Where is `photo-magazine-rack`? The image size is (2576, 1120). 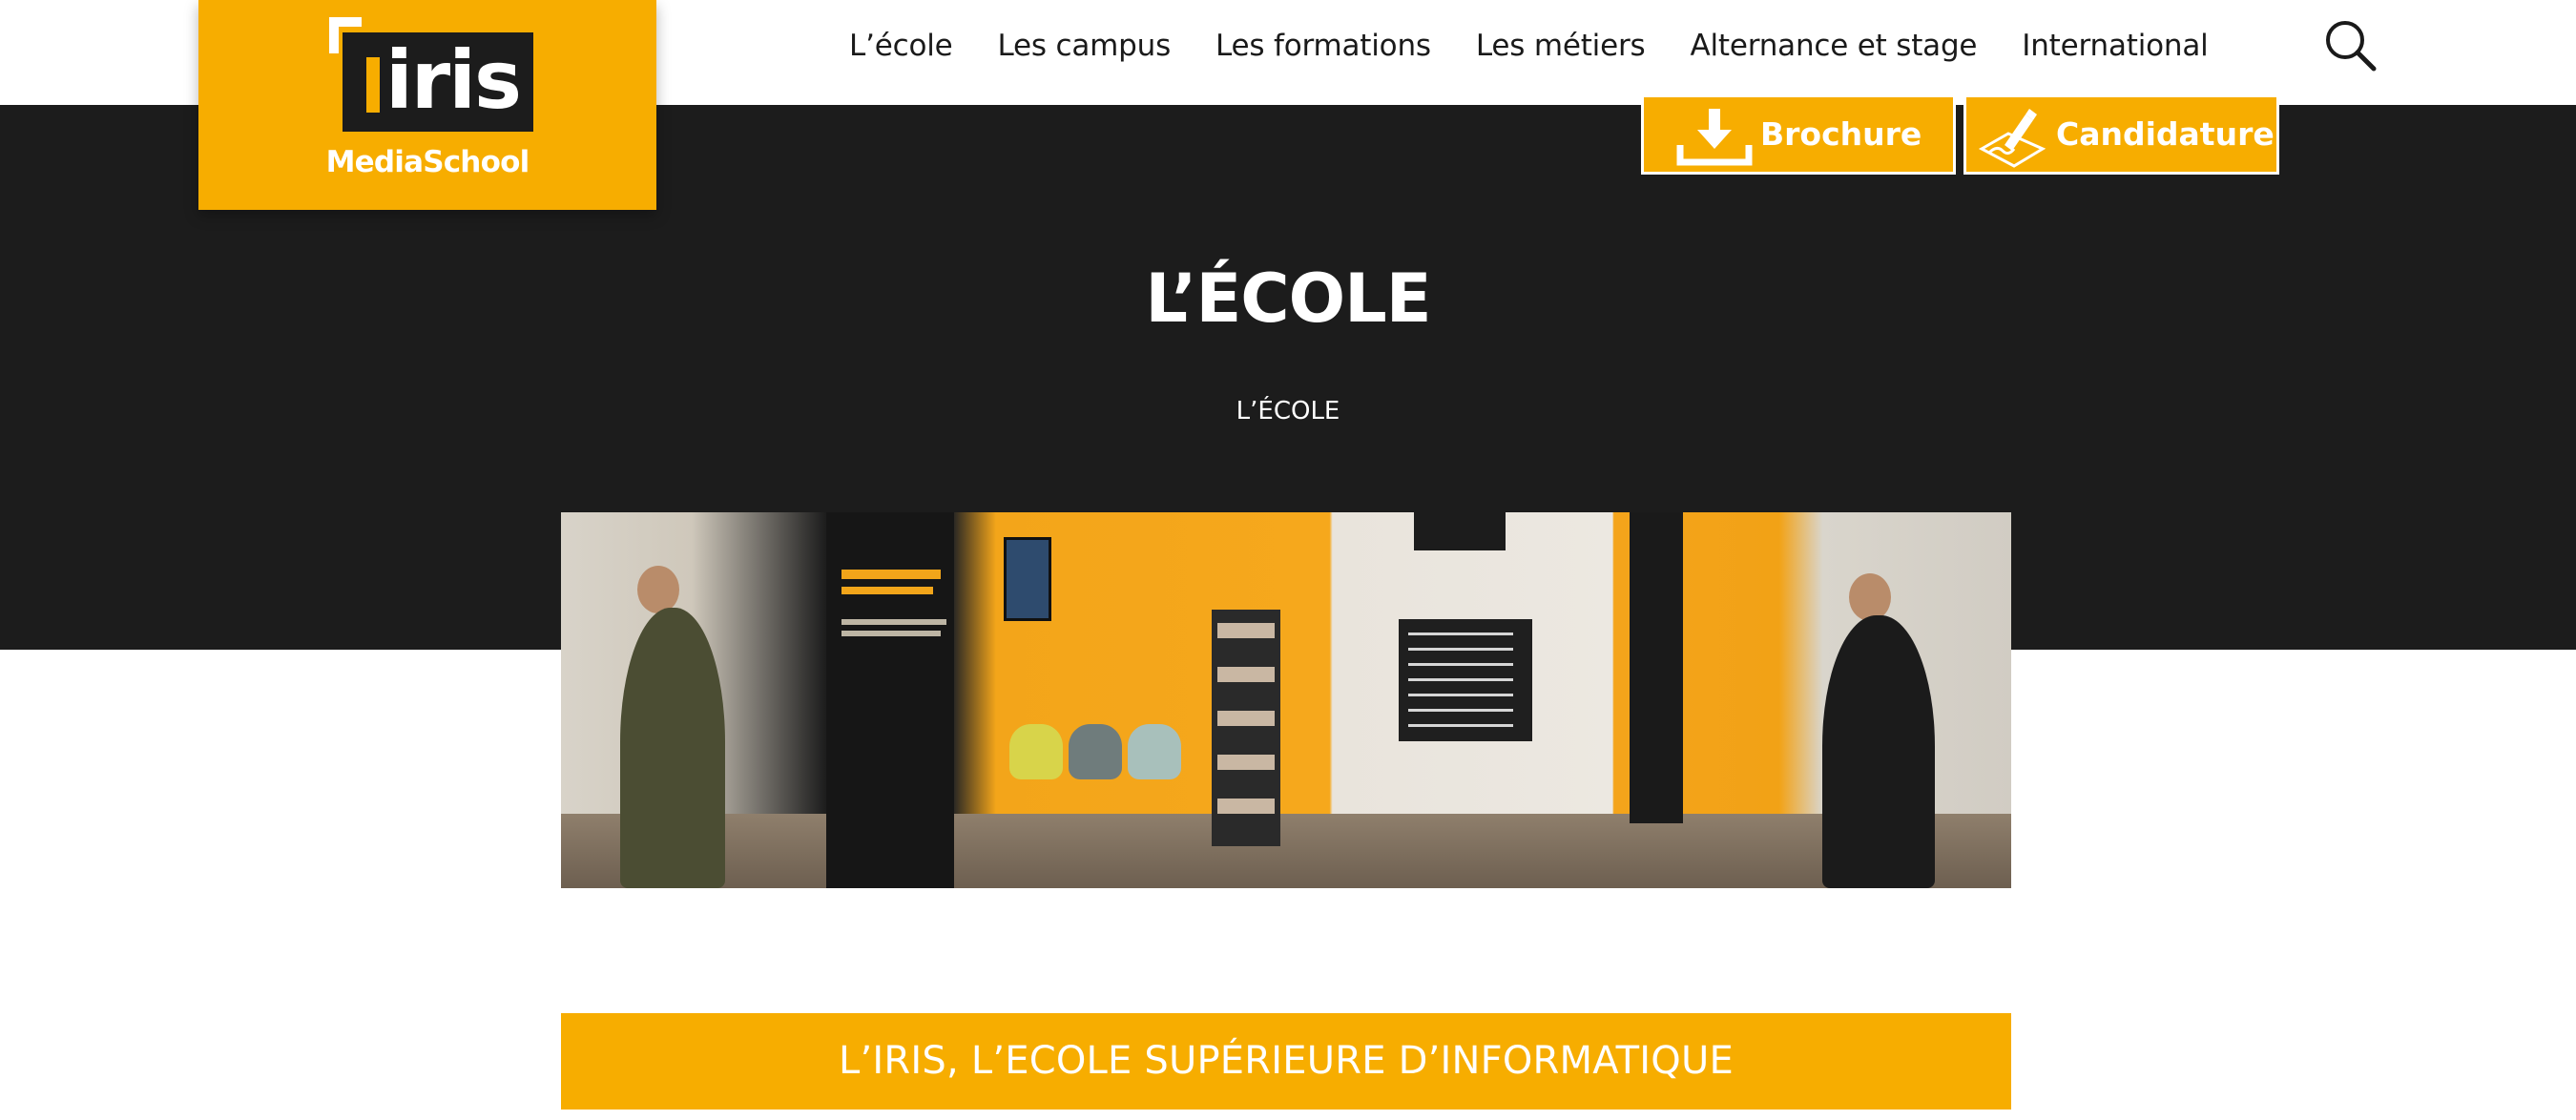 photo-magazine-rack is located at coordinates (1246, 728).